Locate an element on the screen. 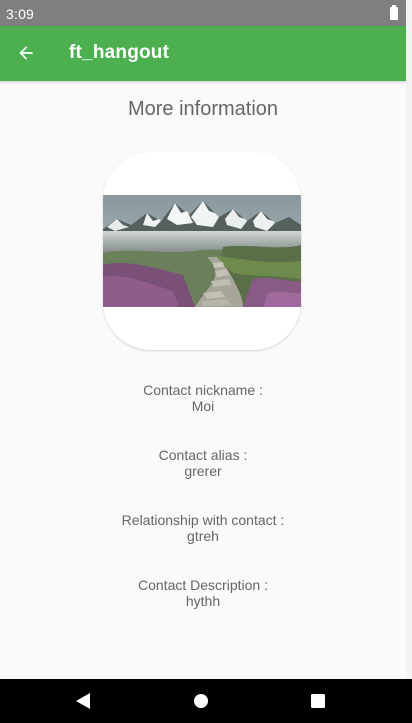 This screenshot has height=723, width=412. app-bar: ft_hangout is located at coordinates (203, 53).